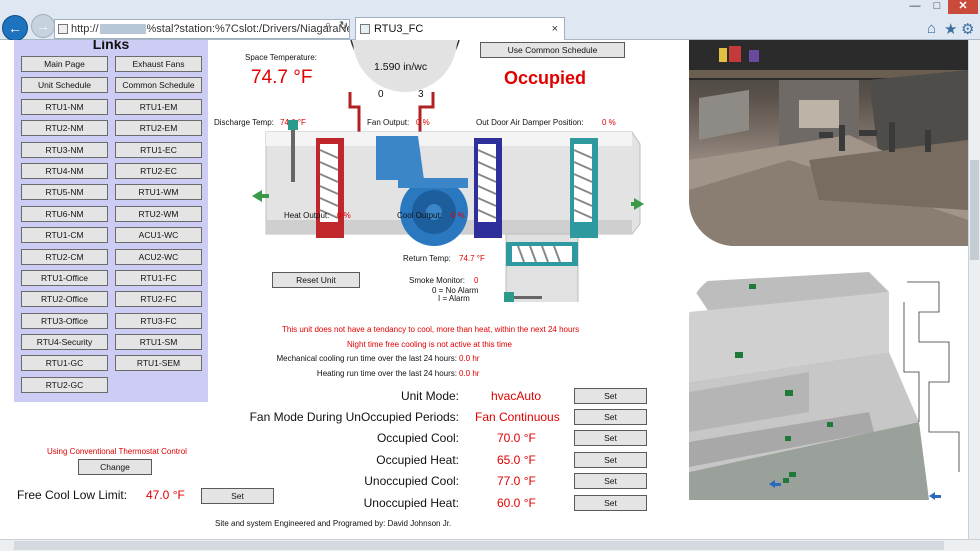  I want to click on url-prefix: http://, so click(85, 29).